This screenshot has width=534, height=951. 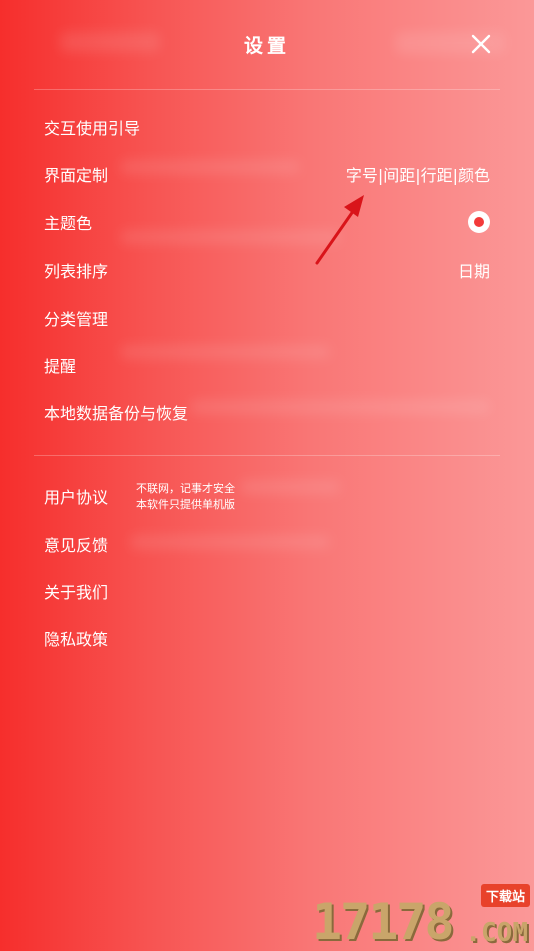 What do you see at coordinates (76, 639) in the screenshot?
I see `menu-item-label: 隐私政策` at bounding box center [76, 639].